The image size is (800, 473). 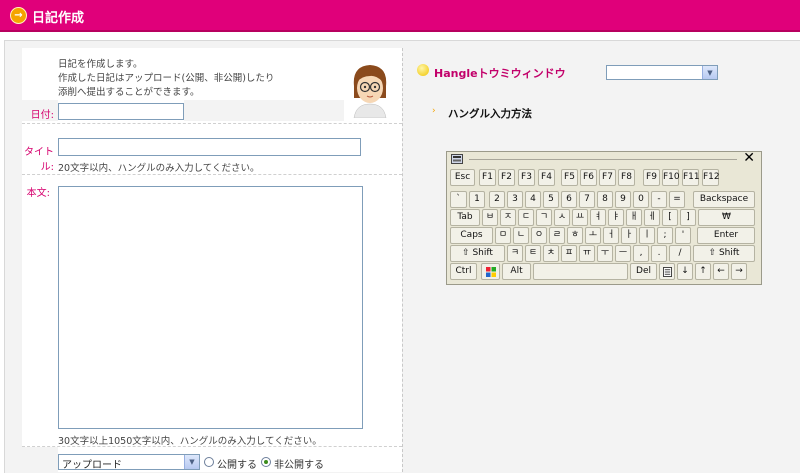 What do you see at coordinates (551, 253) in the screenshot?
I see `key-char: ㅊ` at bounding box center [551, 253].